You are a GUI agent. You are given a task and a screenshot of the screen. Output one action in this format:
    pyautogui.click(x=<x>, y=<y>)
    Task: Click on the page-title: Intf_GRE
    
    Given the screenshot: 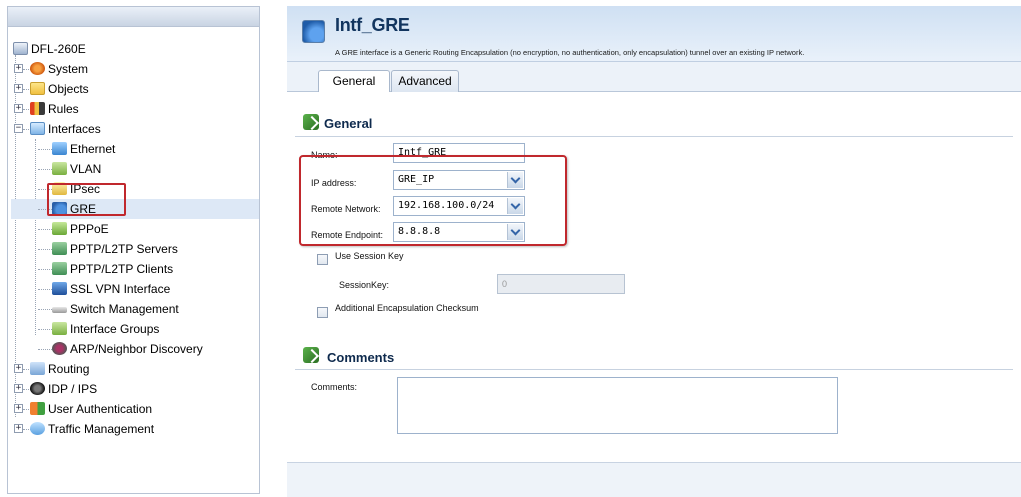 What is the action you would take?
    pyautogui.click(x=372, y=25)
    